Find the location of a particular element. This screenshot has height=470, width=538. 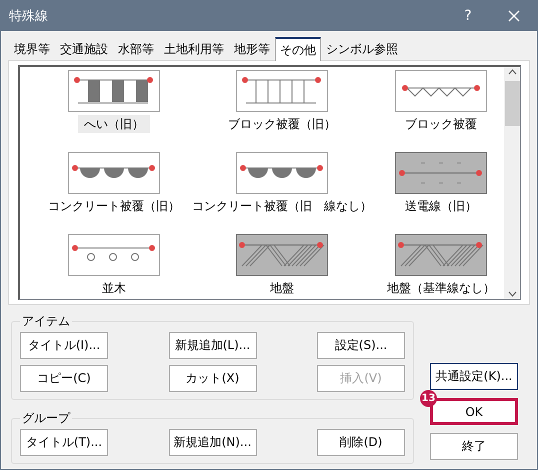

dialog-button: コピー(C) is located at coordinates (64, 378).